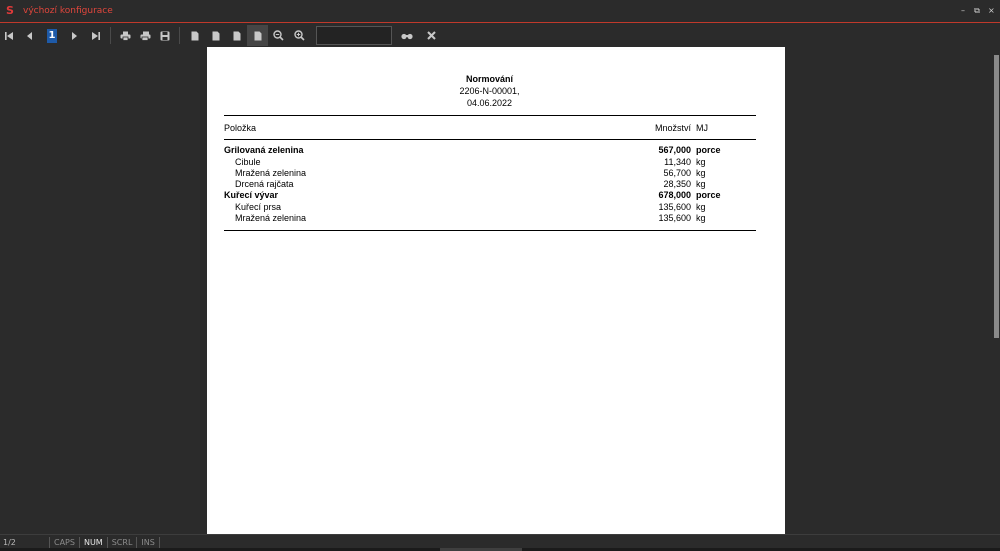 The width and height of the screenshot is (1000, 551). Describe the element at coordinates (264, 184) in the screenshot. I see `row-item-name: Drcená rajčata` at that location.